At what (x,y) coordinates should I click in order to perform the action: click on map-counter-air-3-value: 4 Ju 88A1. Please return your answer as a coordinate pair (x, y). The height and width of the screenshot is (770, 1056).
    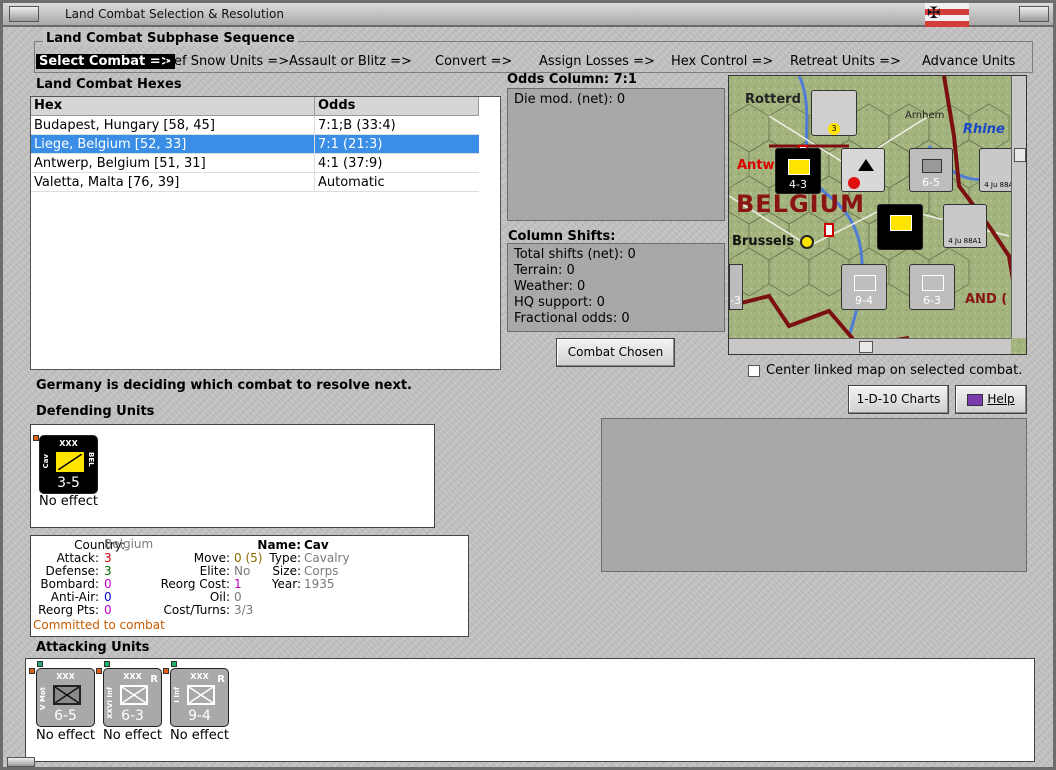
    Looking at the image, I should click on (965, 241).